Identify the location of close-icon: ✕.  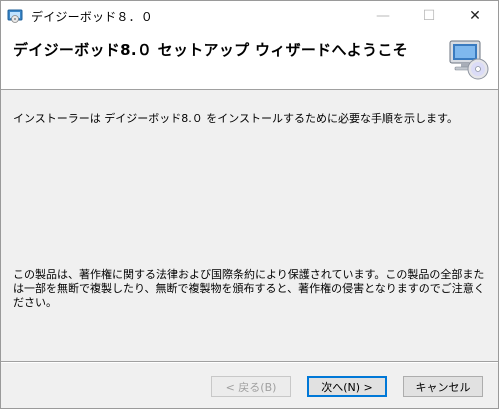
(475, 16).